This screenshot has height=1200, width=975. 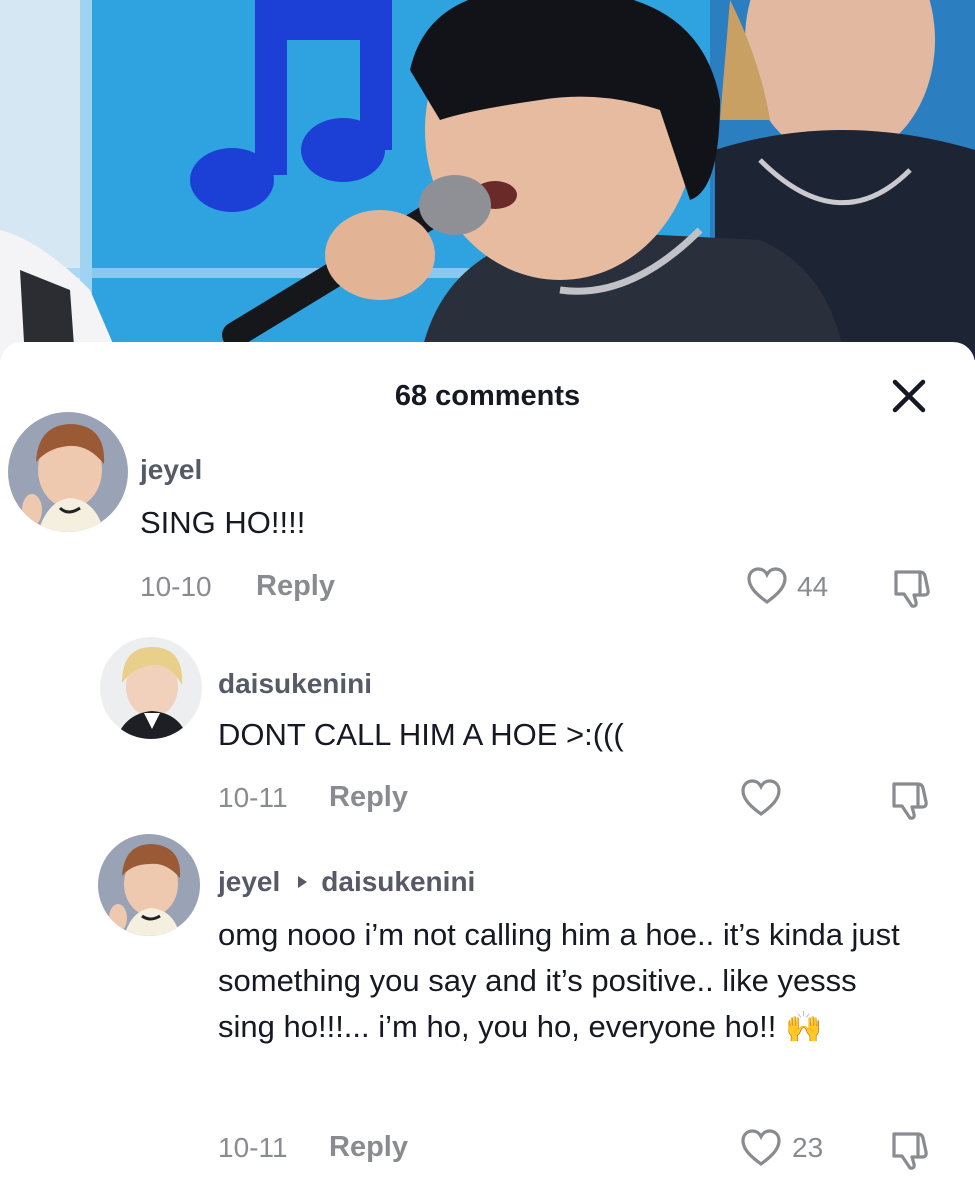 What do you see at coordinates (249, 881) in the screenshot?
I see `comment-author: jeyel` at bounding box center [249, 881].